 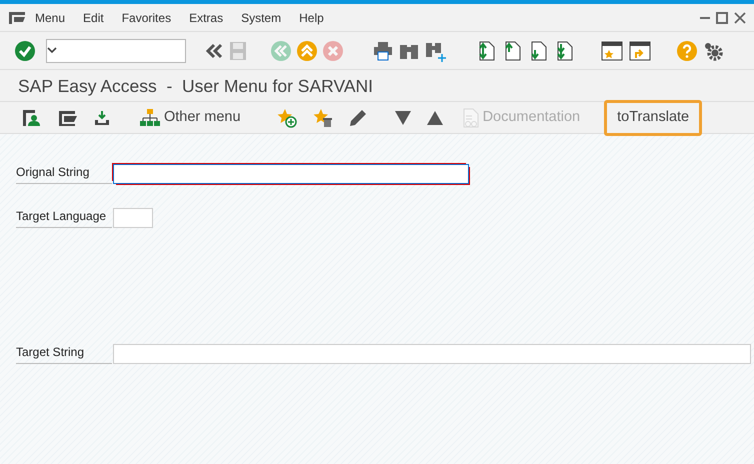 I want to click on field-label: Target Language, so click(x=64, y=217).